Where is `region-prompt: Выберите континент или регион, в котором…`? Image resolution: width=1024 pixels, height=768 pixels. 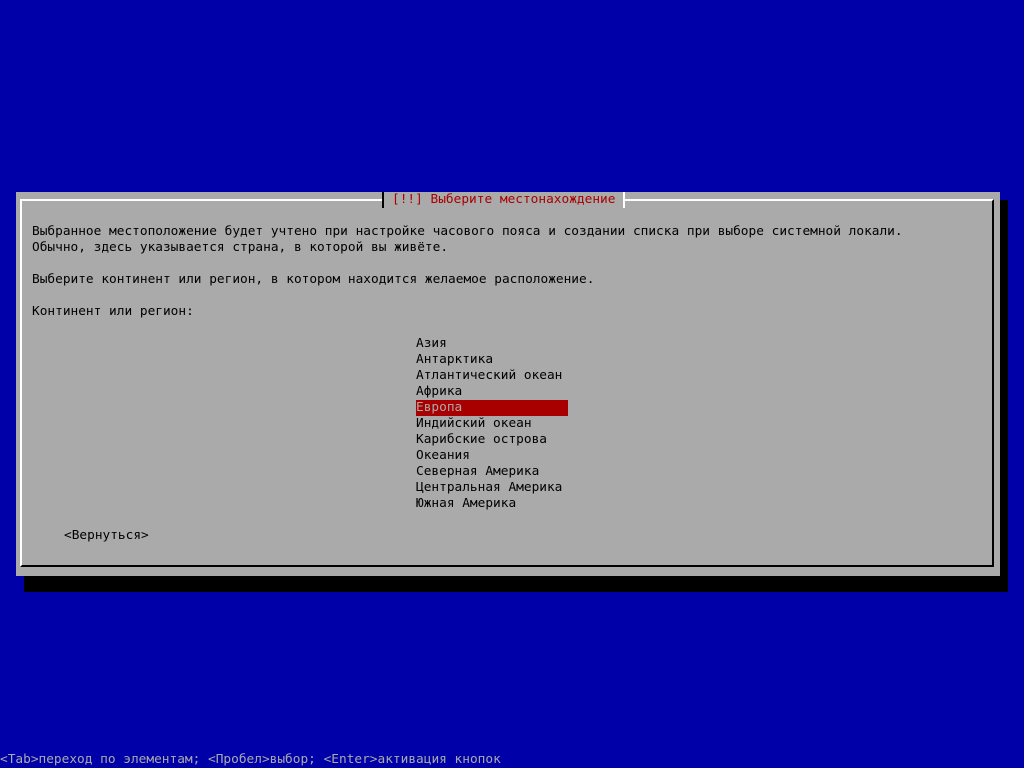
region-prompt: Выберите континент или регион, в котором… is located at coordinates (313, 279).